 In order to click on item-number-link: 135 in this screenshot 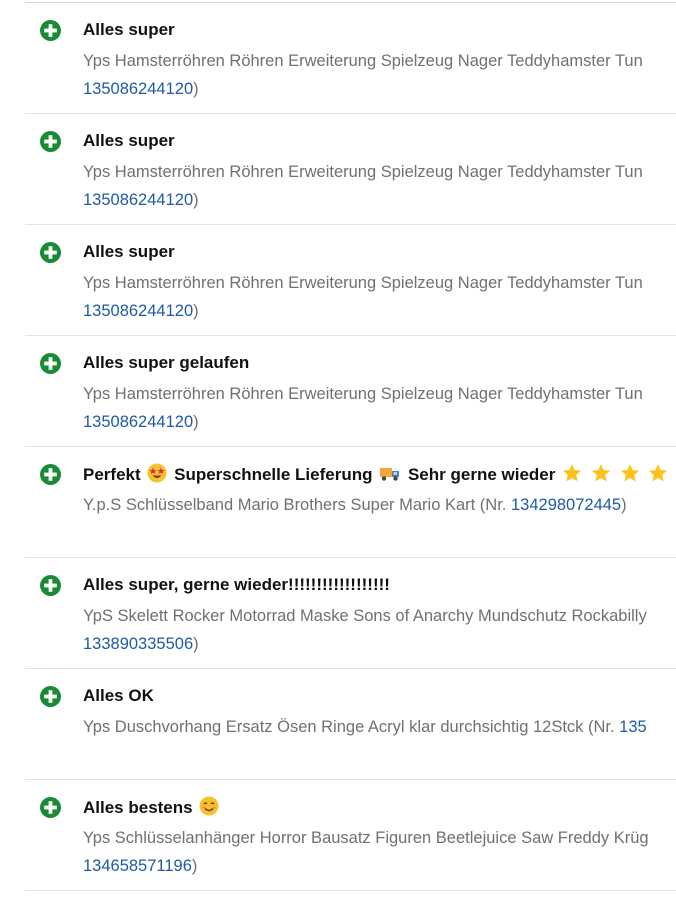, I will do `click(633, 727)`.